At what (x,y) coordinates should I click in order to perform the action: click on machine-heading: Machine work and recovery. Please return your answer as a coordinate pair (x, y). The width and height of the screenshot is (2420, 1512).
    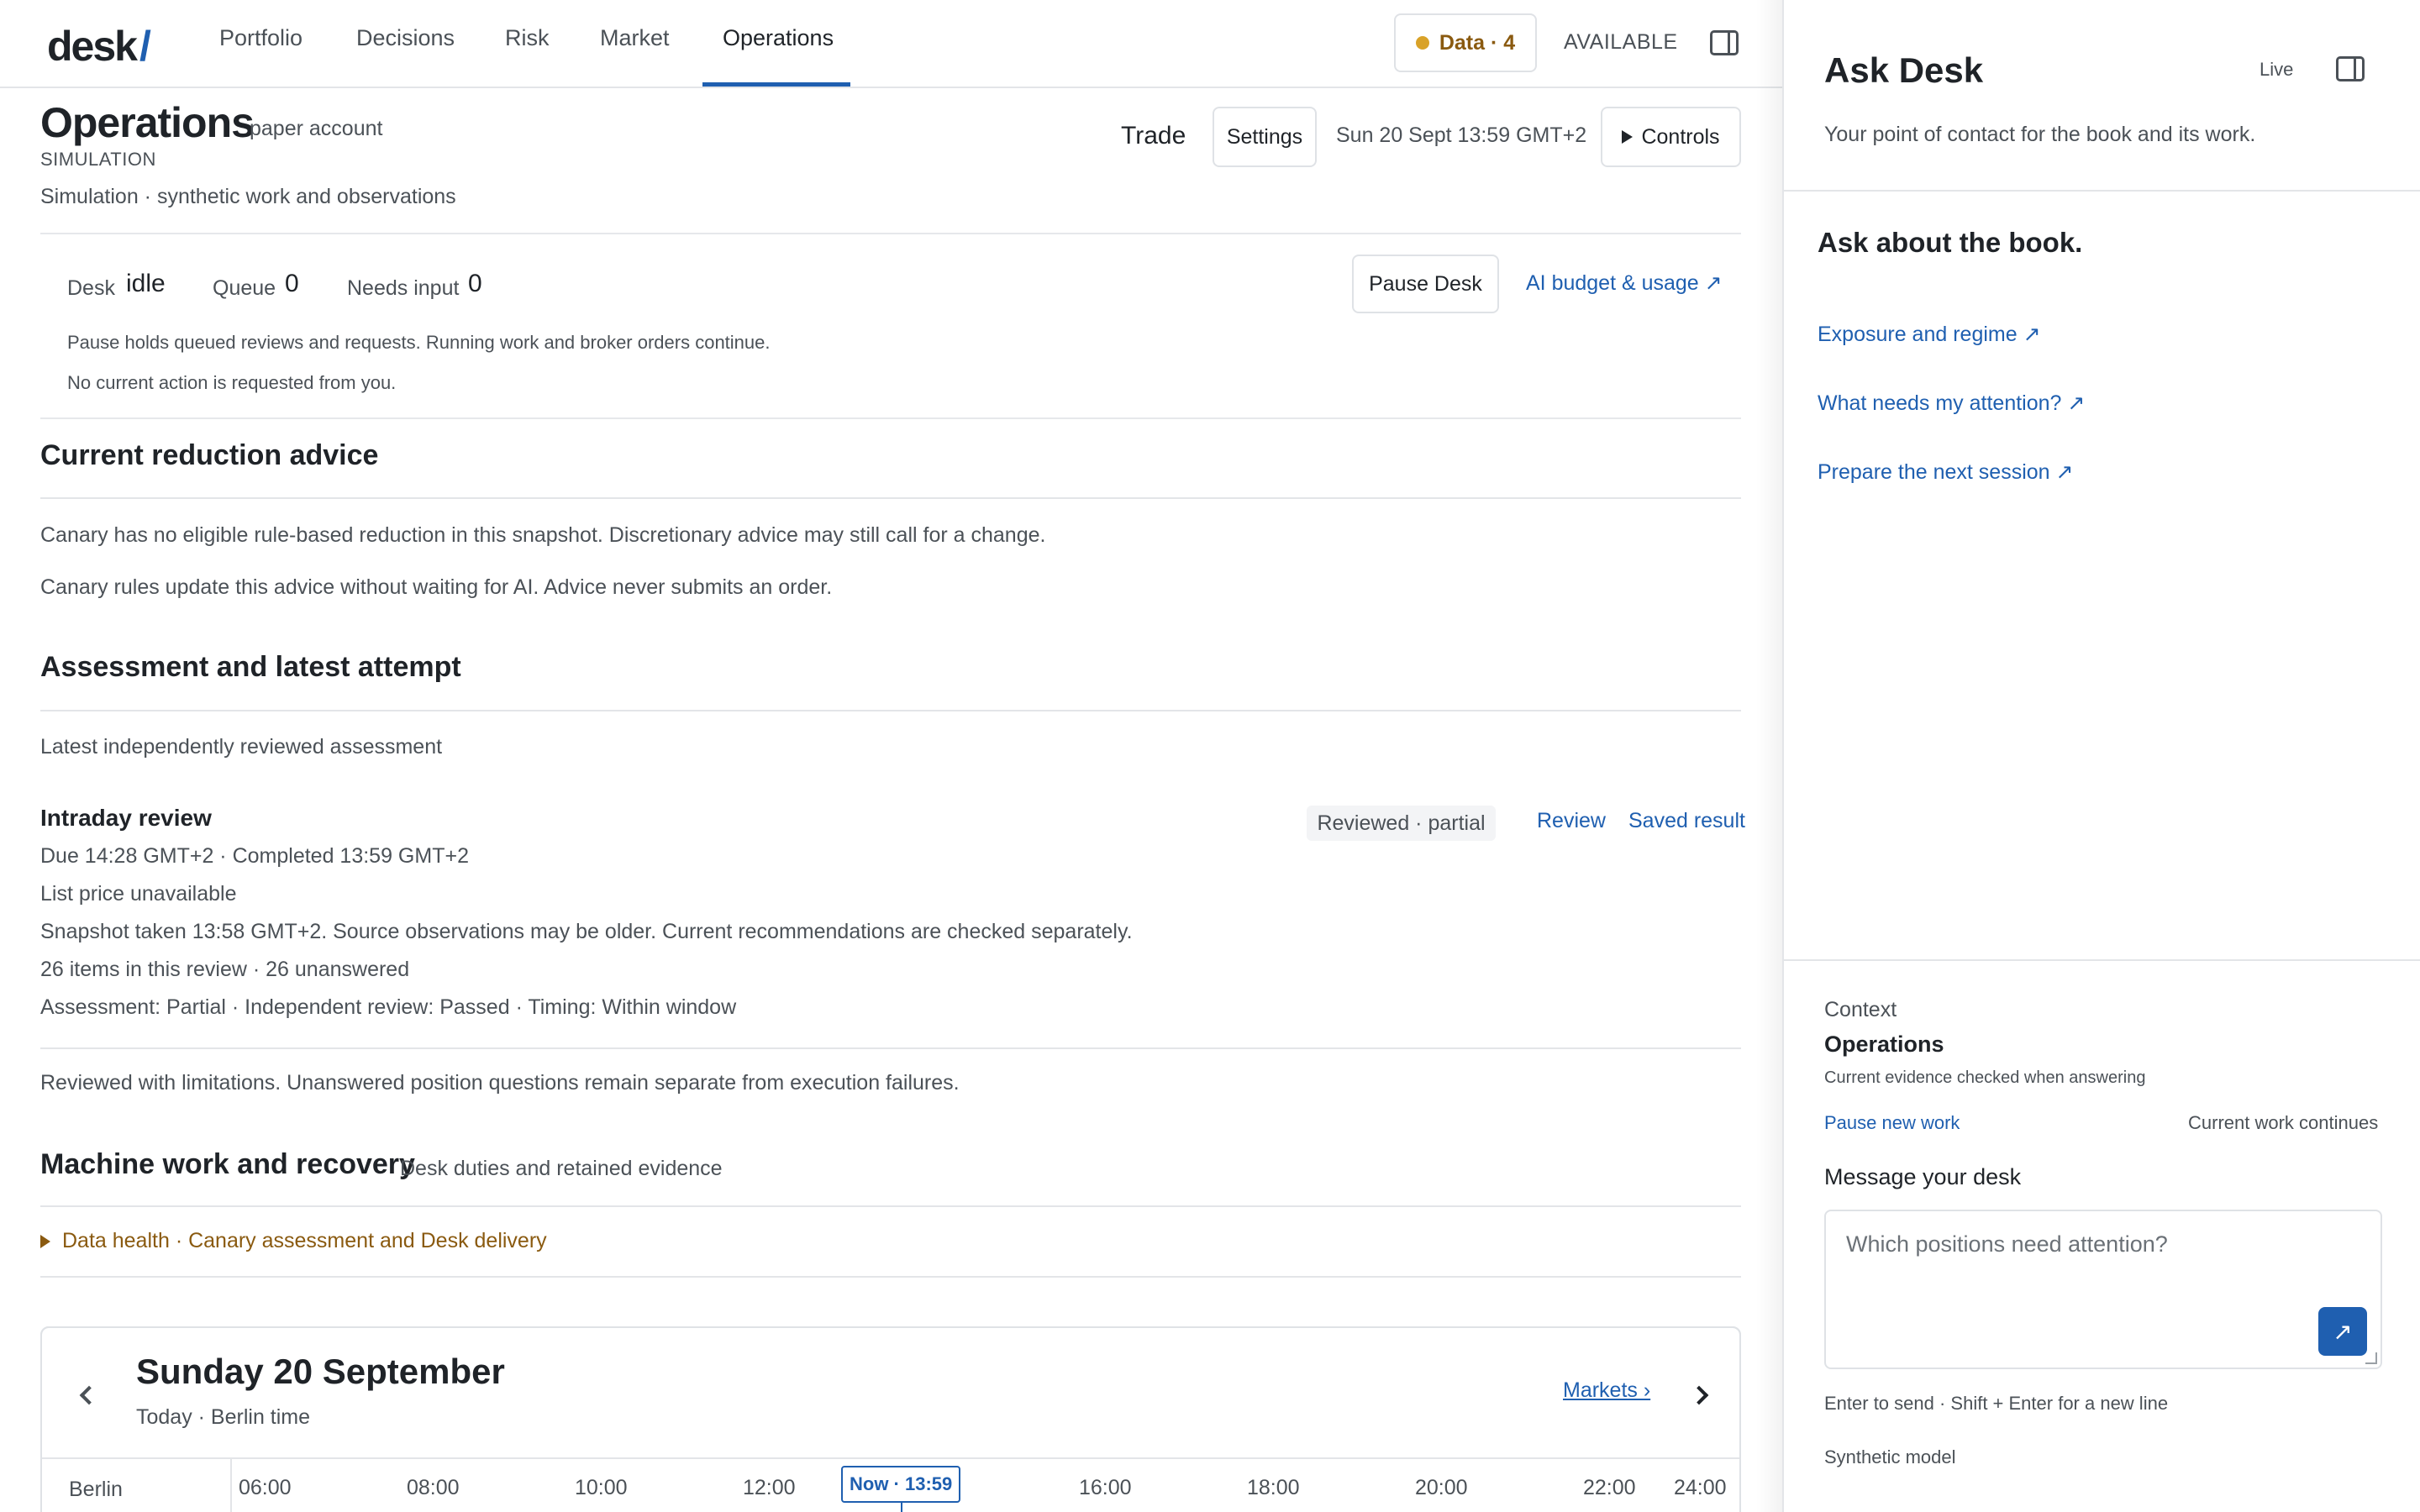
    Looking at the image, I should click on (227, 1164).